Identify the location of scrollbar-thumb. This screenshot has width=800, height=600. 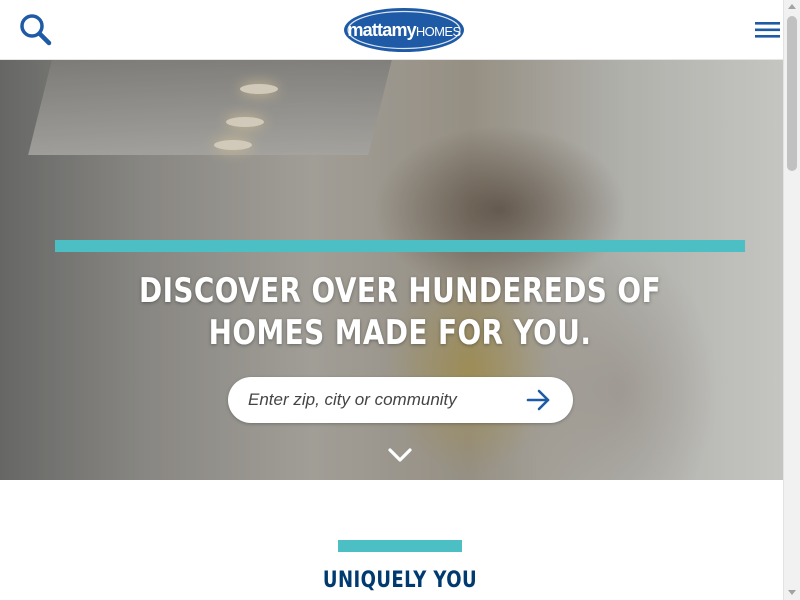
(792, 93).